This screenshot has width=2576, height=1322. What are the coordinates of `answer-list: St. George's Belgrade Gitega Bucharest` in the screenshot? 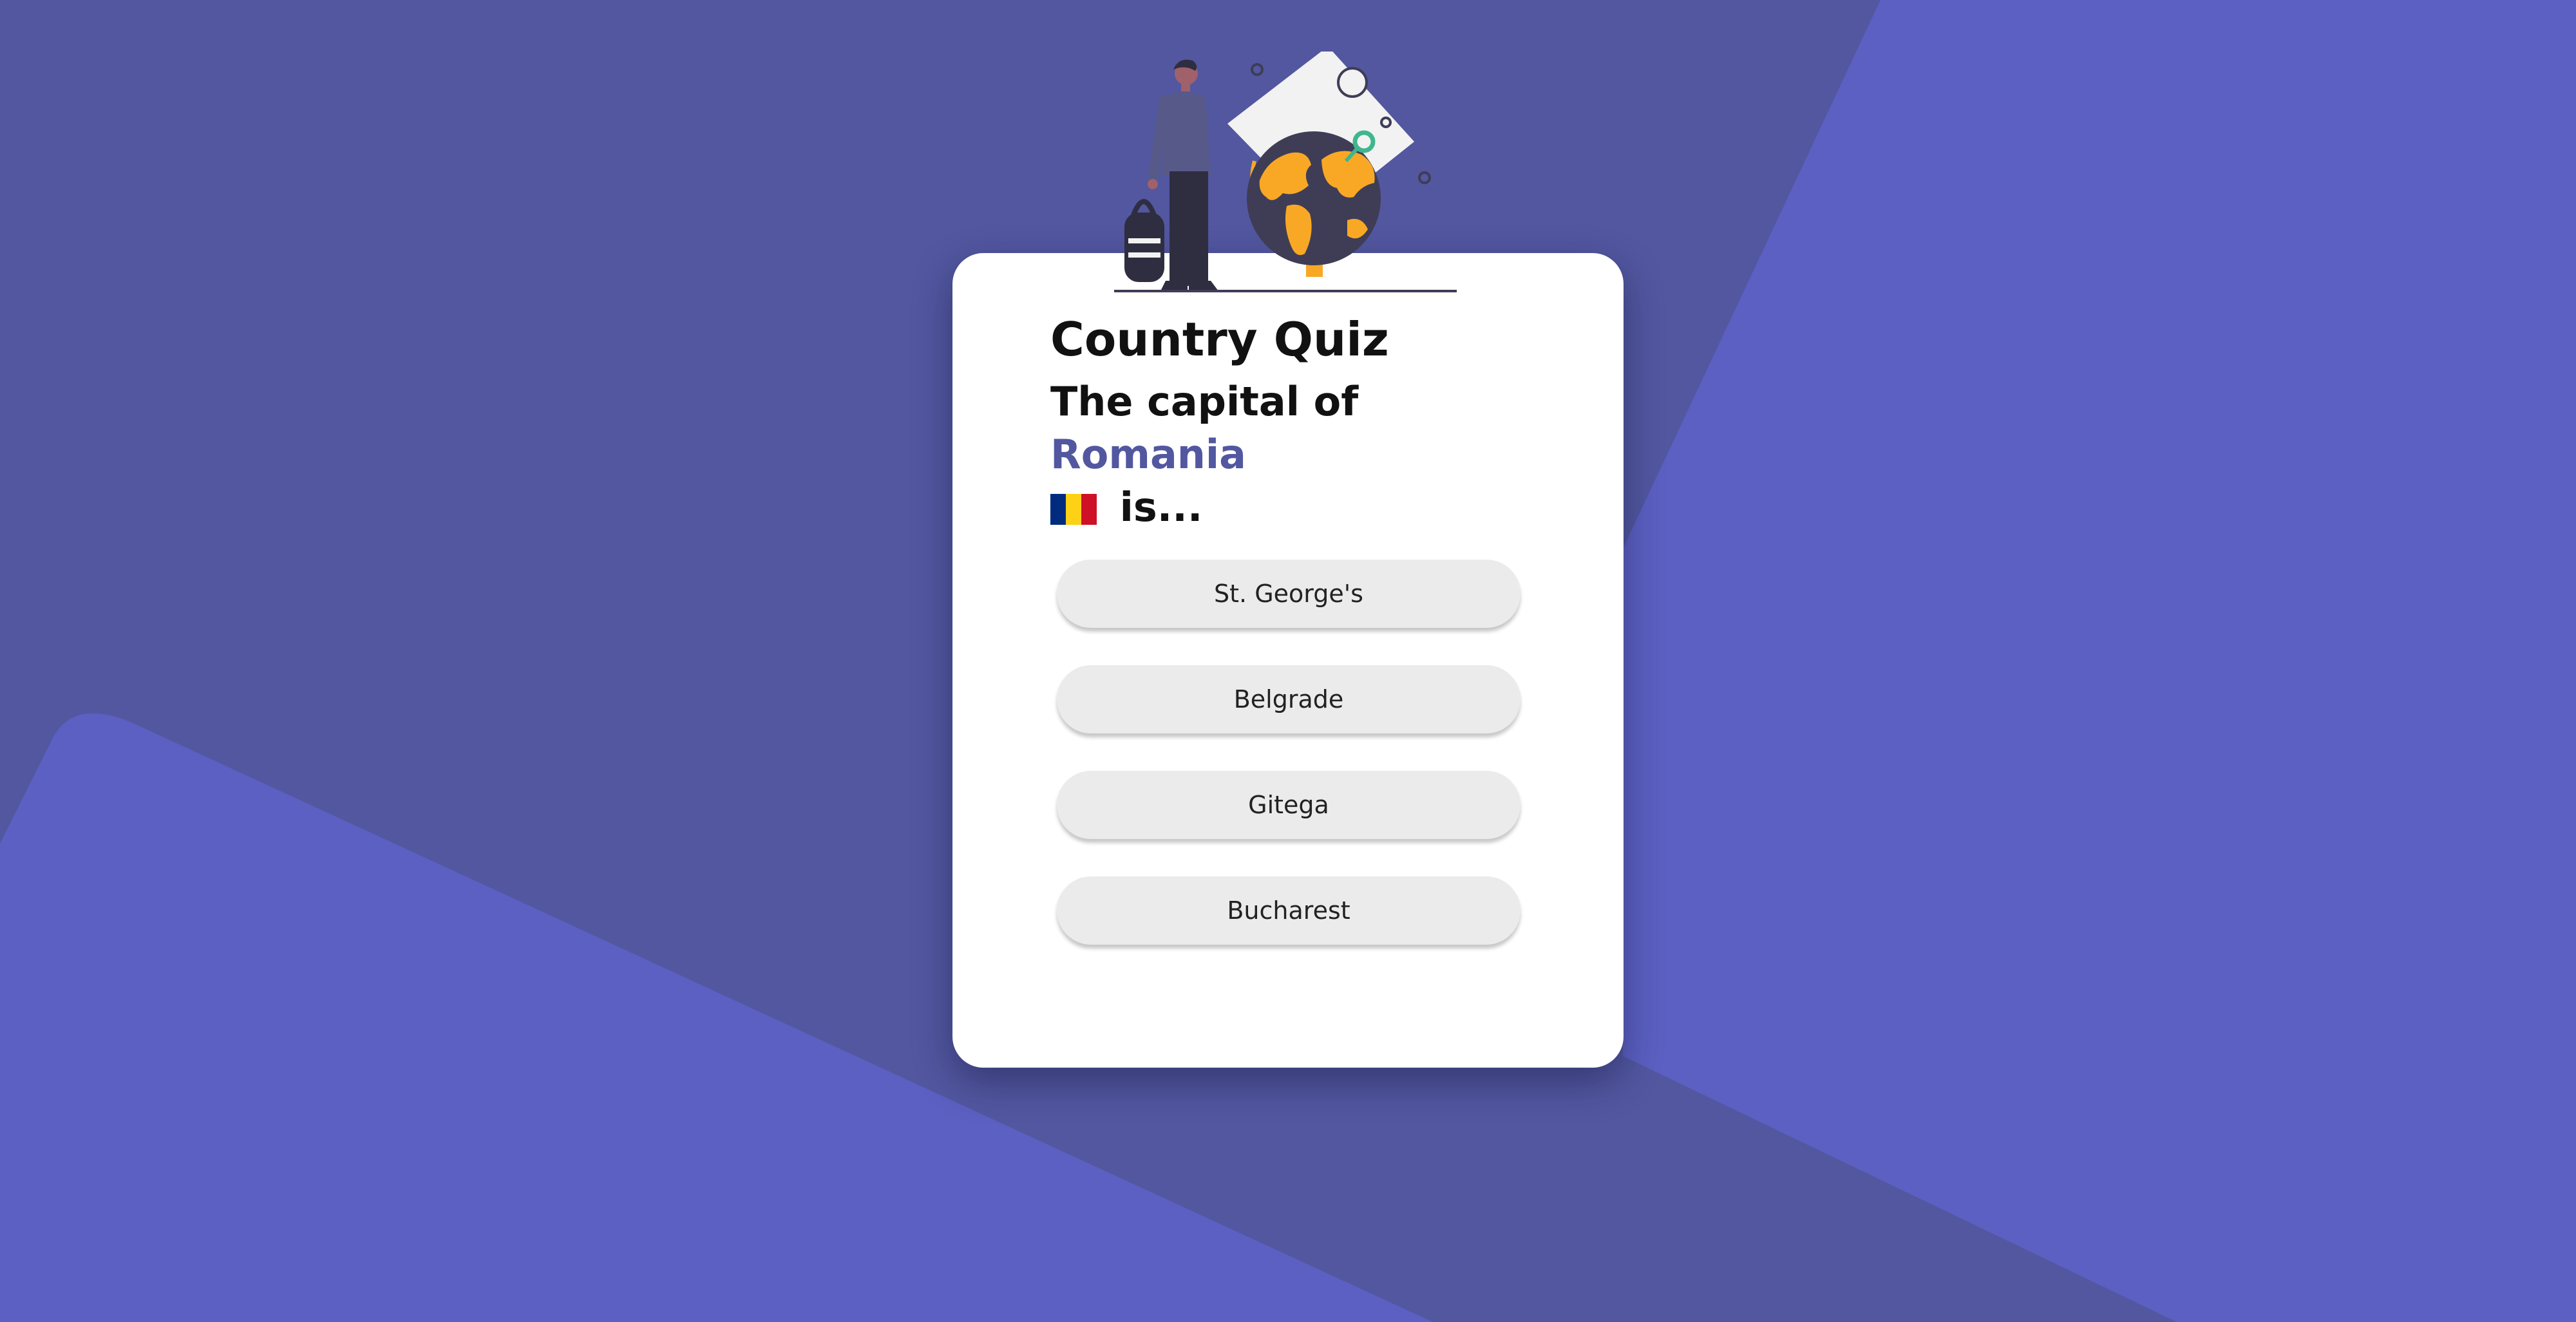 It's located at (1288, 771).